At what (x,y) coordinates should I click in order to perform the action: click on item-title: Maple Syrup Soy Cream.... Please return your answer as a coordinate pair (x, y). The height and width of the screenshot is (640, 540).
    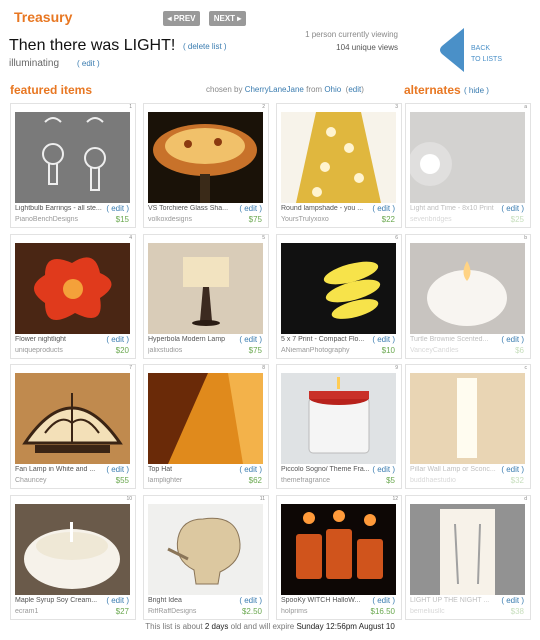
    Looking at the image, I should click on (62, 600).